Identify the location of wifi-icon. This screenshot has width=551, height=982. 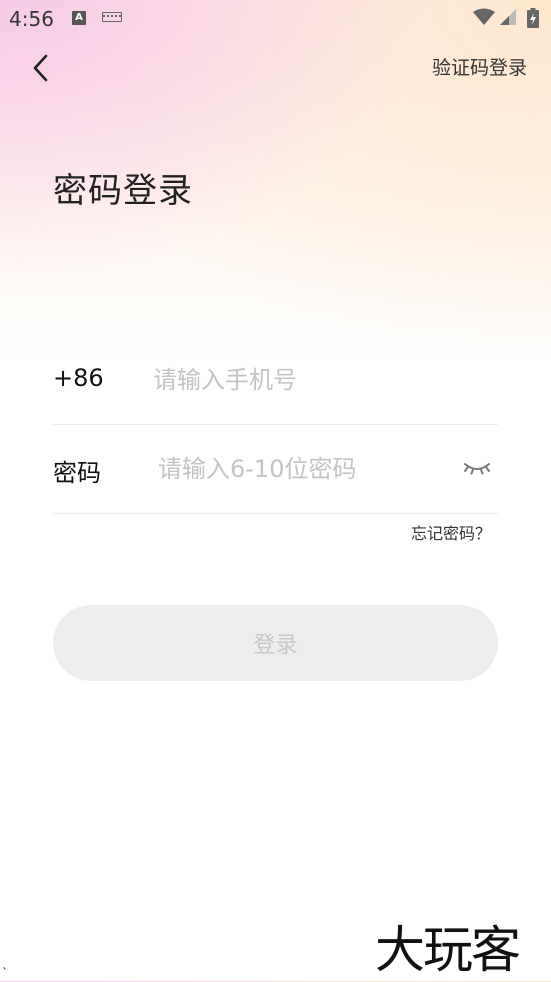
(484, 16).